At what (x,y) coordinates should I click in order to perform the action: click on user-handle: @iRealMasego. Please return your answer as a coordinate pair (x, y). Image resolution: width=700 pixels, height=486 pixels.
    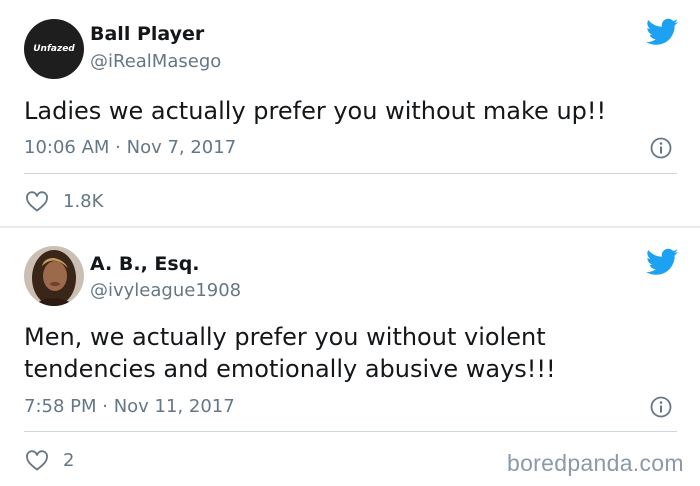
    Looking at the image, I should click on (155, 61).